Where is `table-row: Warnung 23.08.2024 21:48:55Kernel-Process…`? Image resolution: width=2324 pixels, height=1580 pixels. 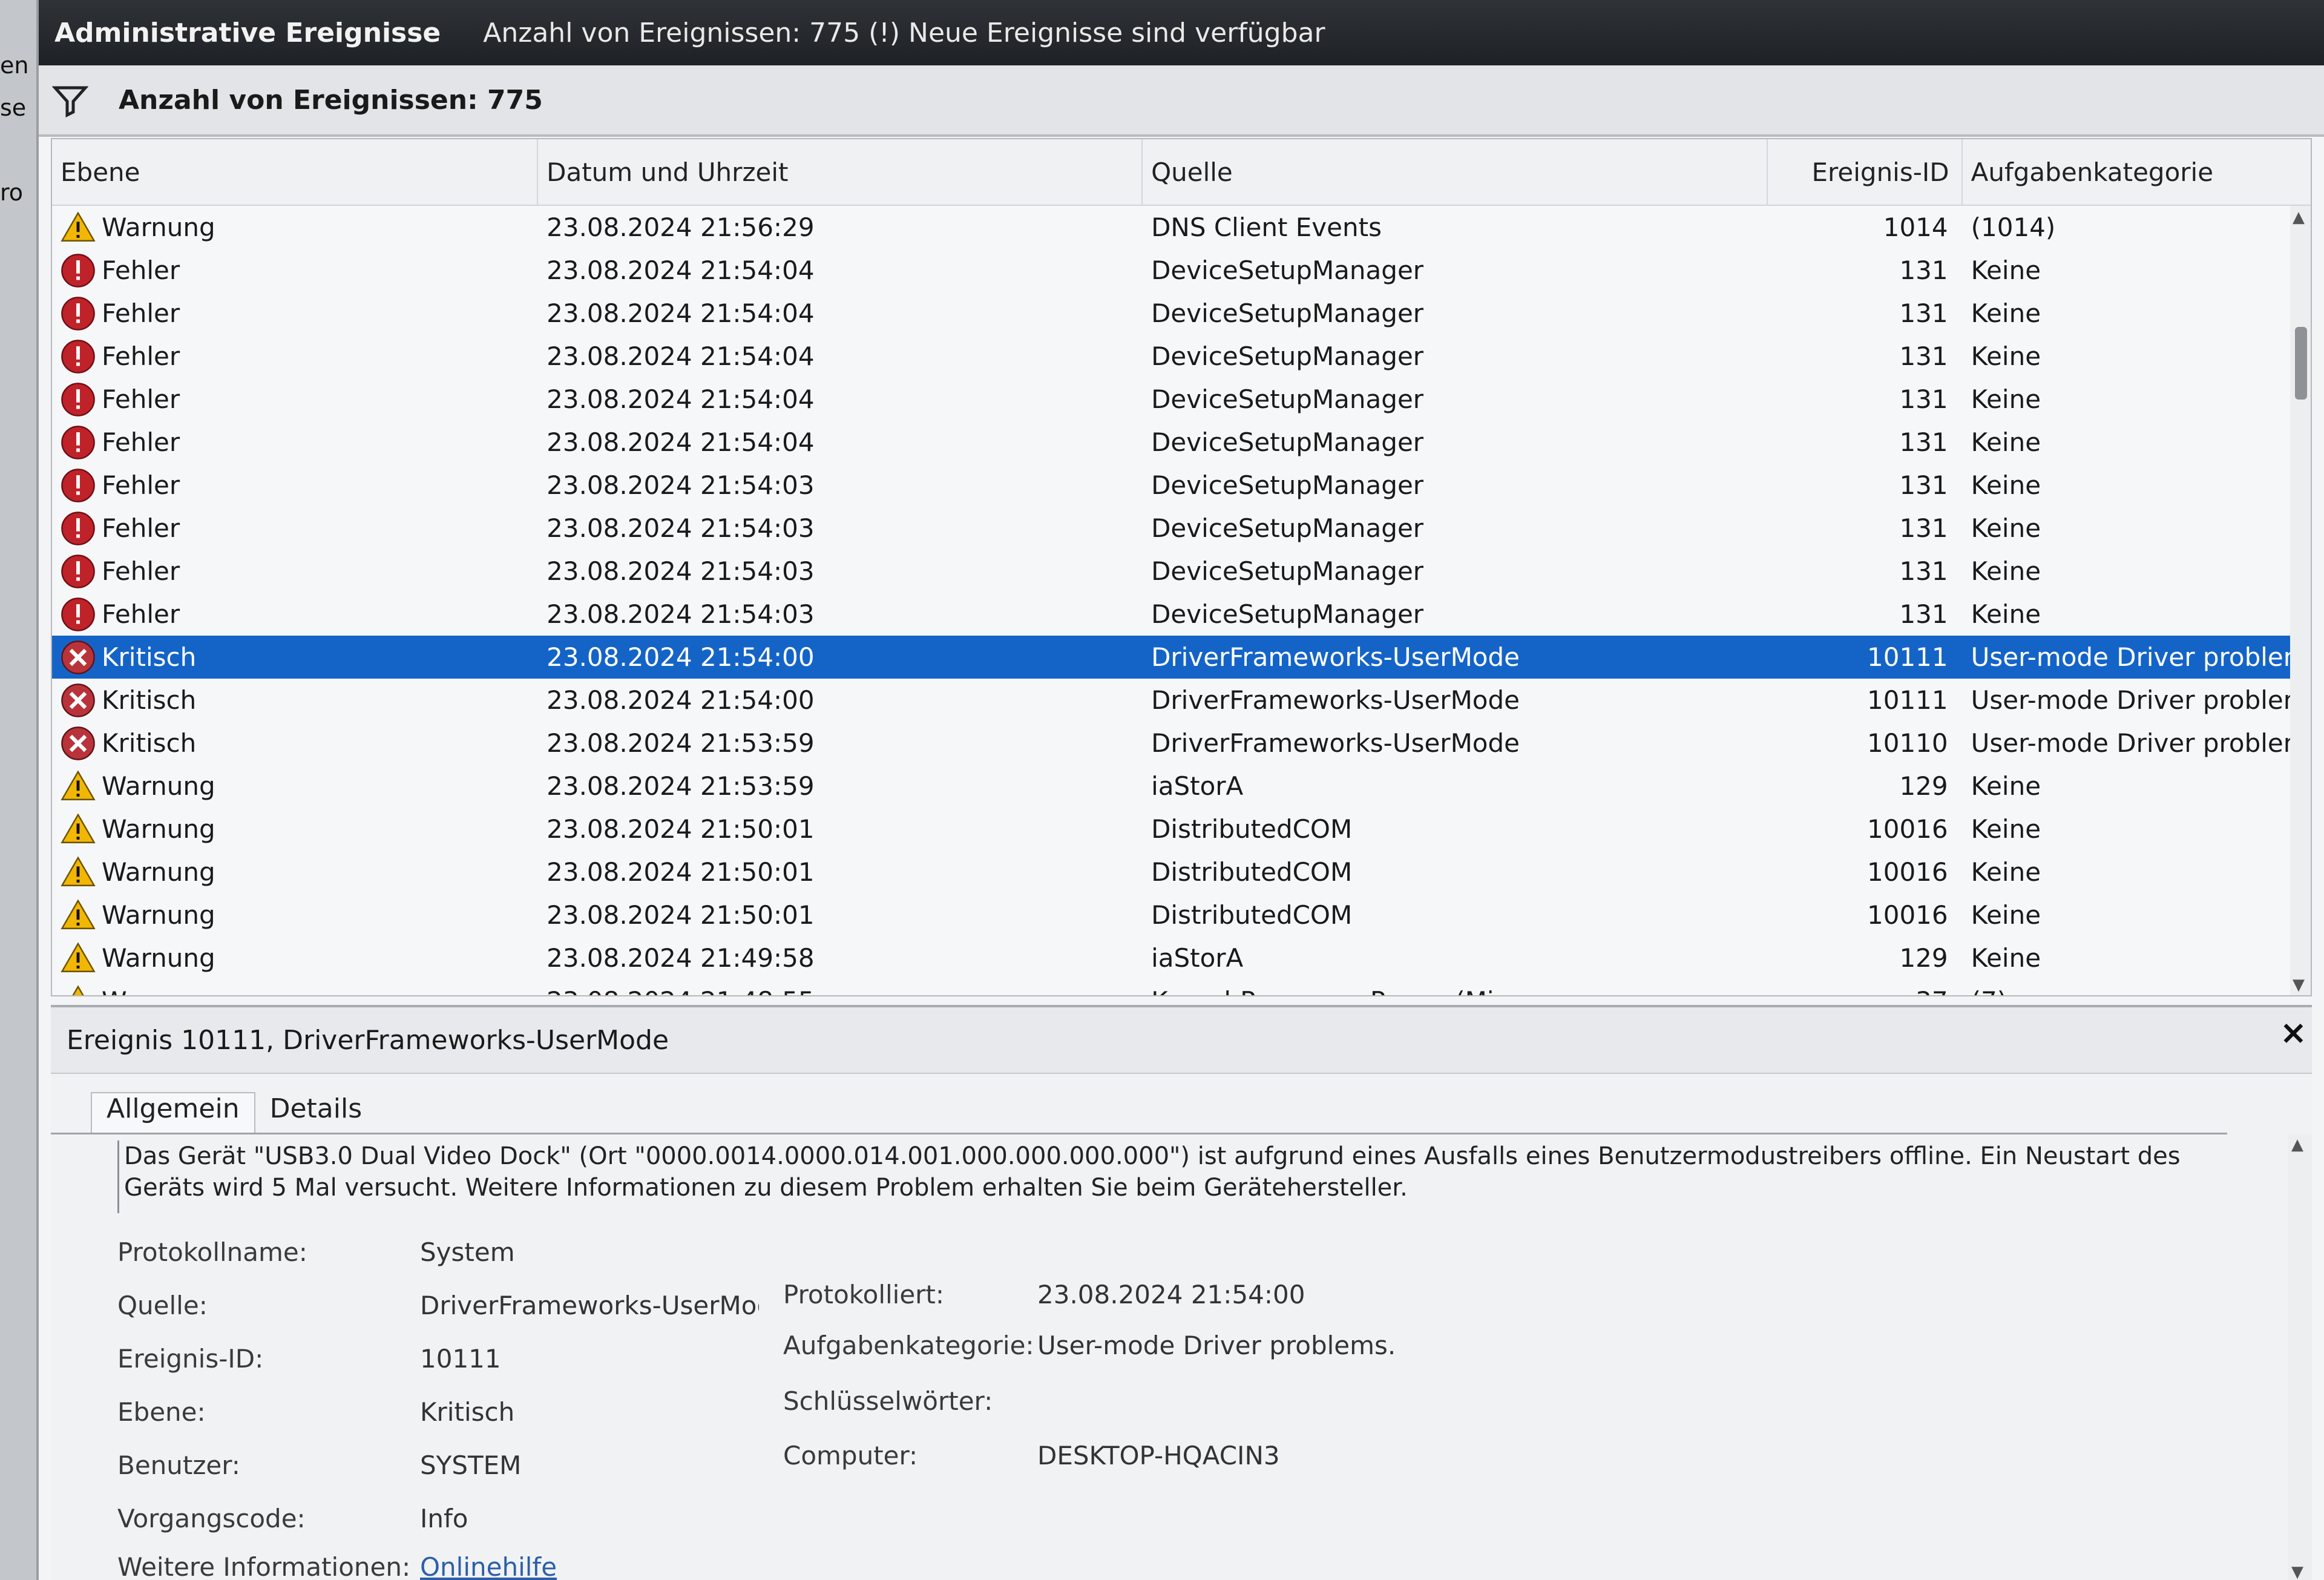
table-row: Warnung 23.08.2024 21:48:55Kernel-Process… is located at coordinates (1181, 987).